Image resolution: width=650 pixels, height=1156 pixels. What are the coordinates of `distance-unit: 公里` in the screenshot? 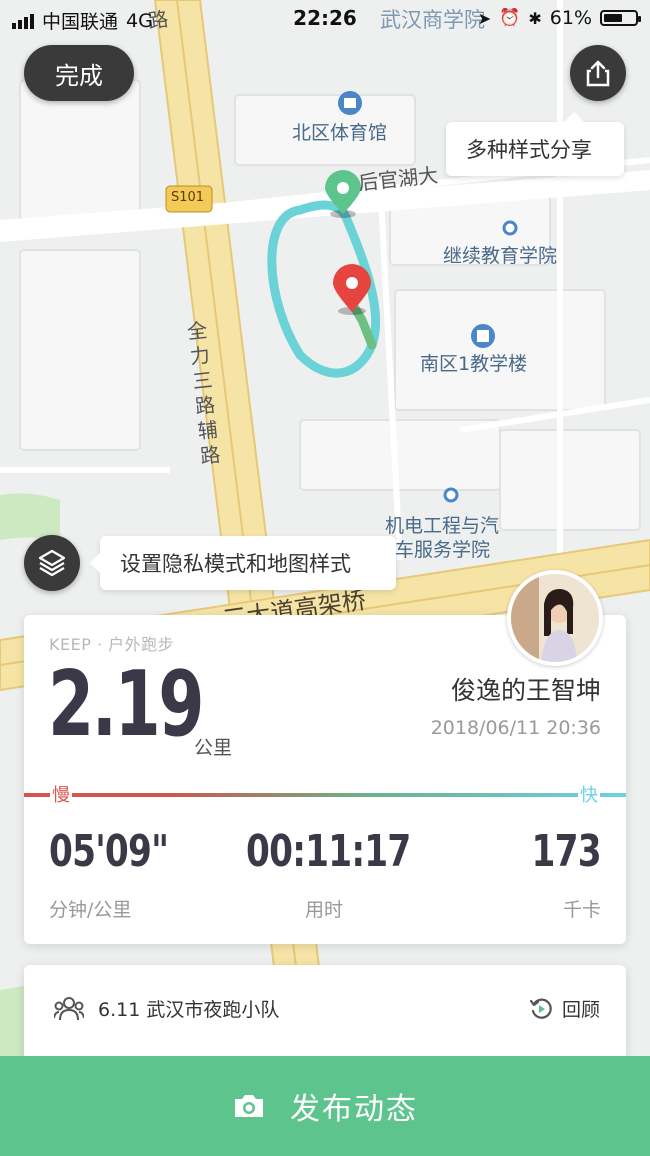 It's located at (213, 748).